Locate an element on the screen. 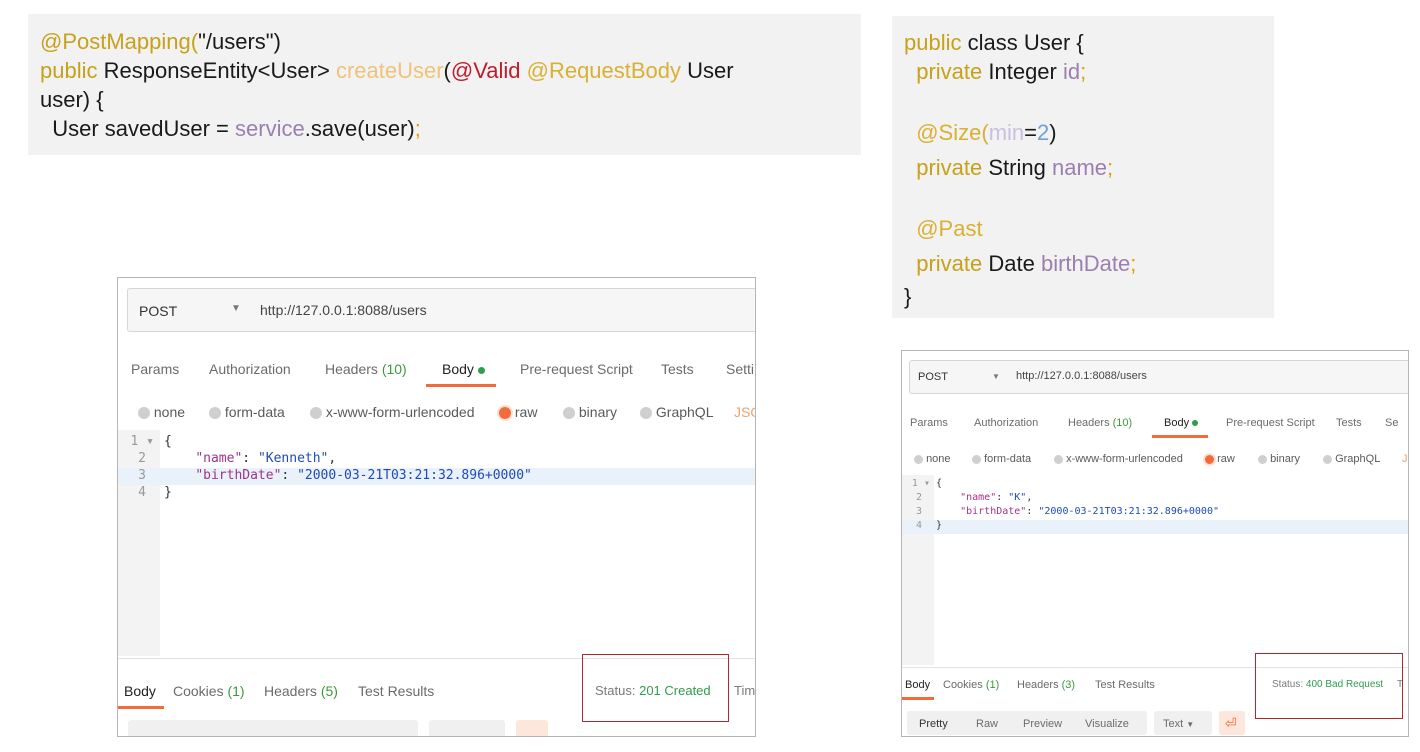 Image resolution: width=1420 pixels, height=752 pixels. code-line-3: user) { is located at coordinates (72, 99).